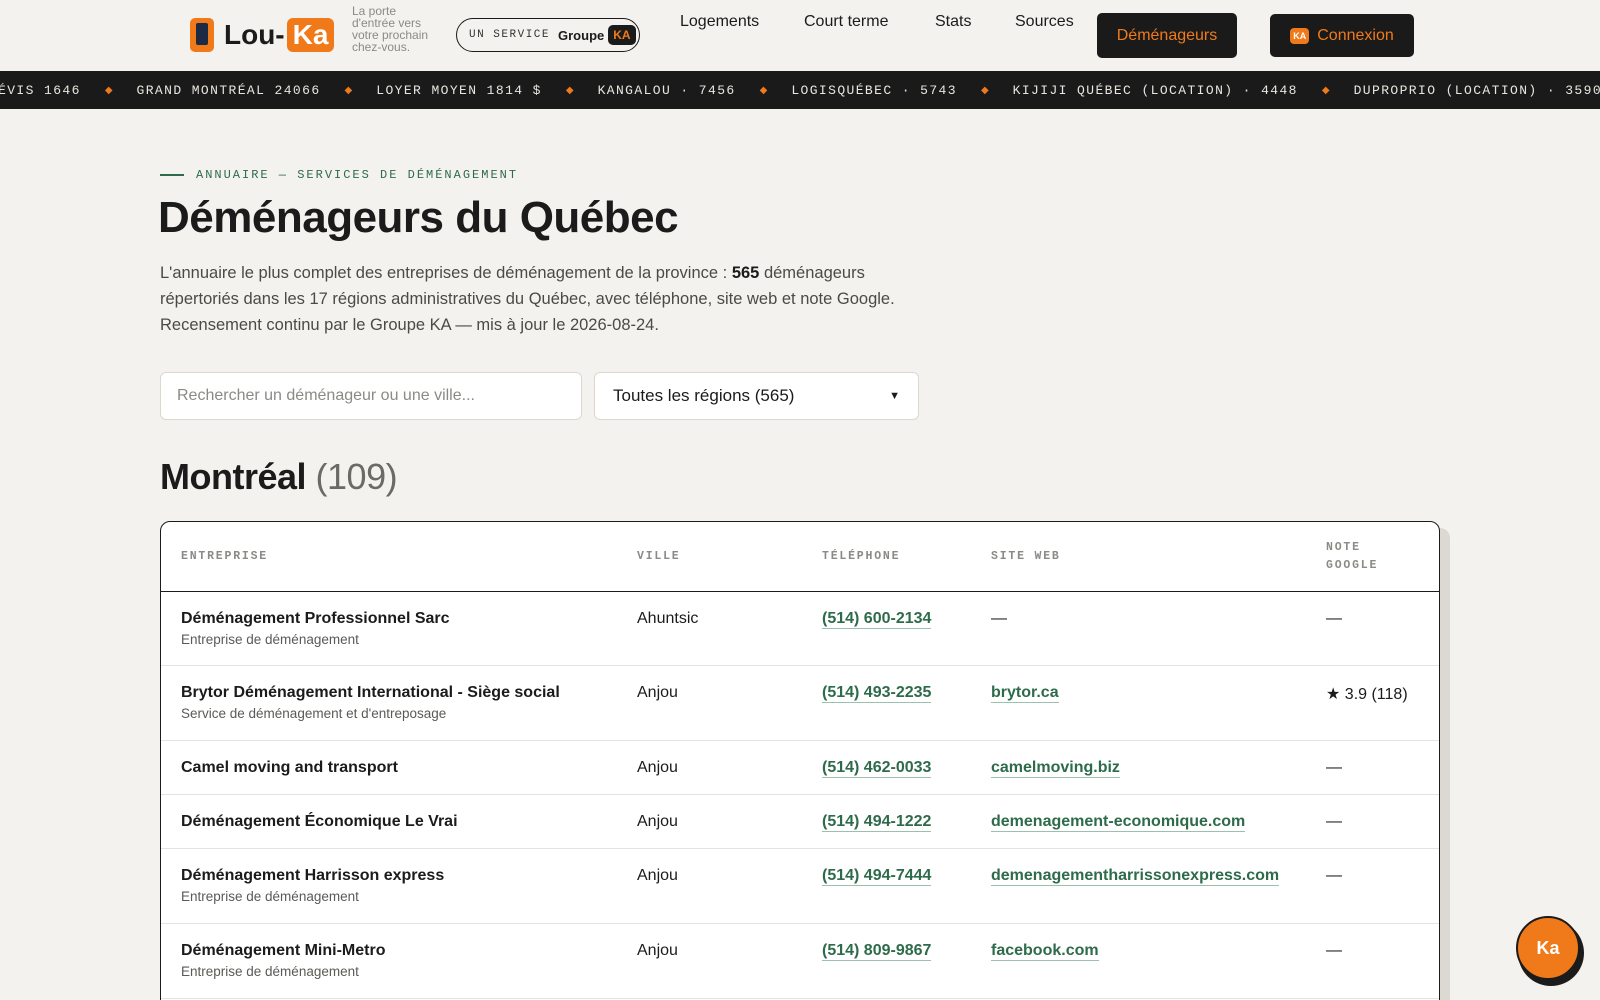  Describe the element at coordinates (1300, 35) in the screenshot. I see `login-ka-badge: KA` at that location.